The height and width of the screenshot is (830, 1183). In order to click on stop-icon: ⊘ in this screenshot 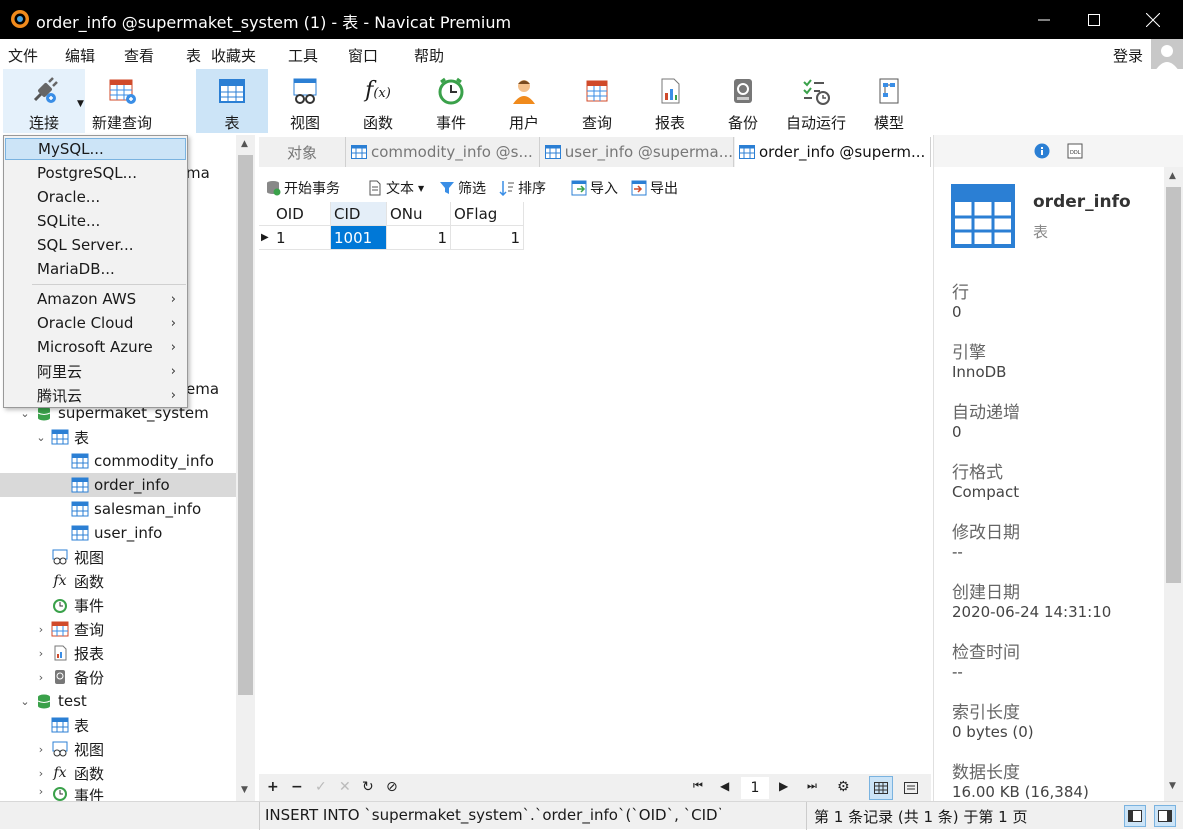, I will do `click(392, 787)`.